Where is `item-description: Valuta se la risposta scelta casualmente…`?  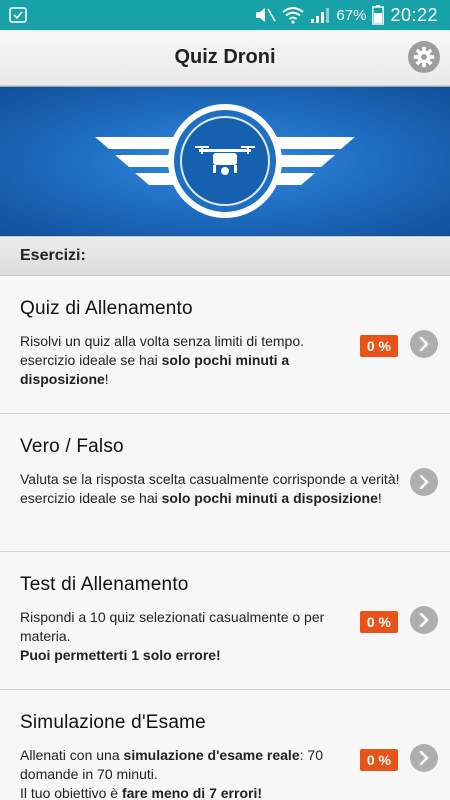
item-description: Valuta se la risposta scelta casualmente… is located at coordinates (210, 489).